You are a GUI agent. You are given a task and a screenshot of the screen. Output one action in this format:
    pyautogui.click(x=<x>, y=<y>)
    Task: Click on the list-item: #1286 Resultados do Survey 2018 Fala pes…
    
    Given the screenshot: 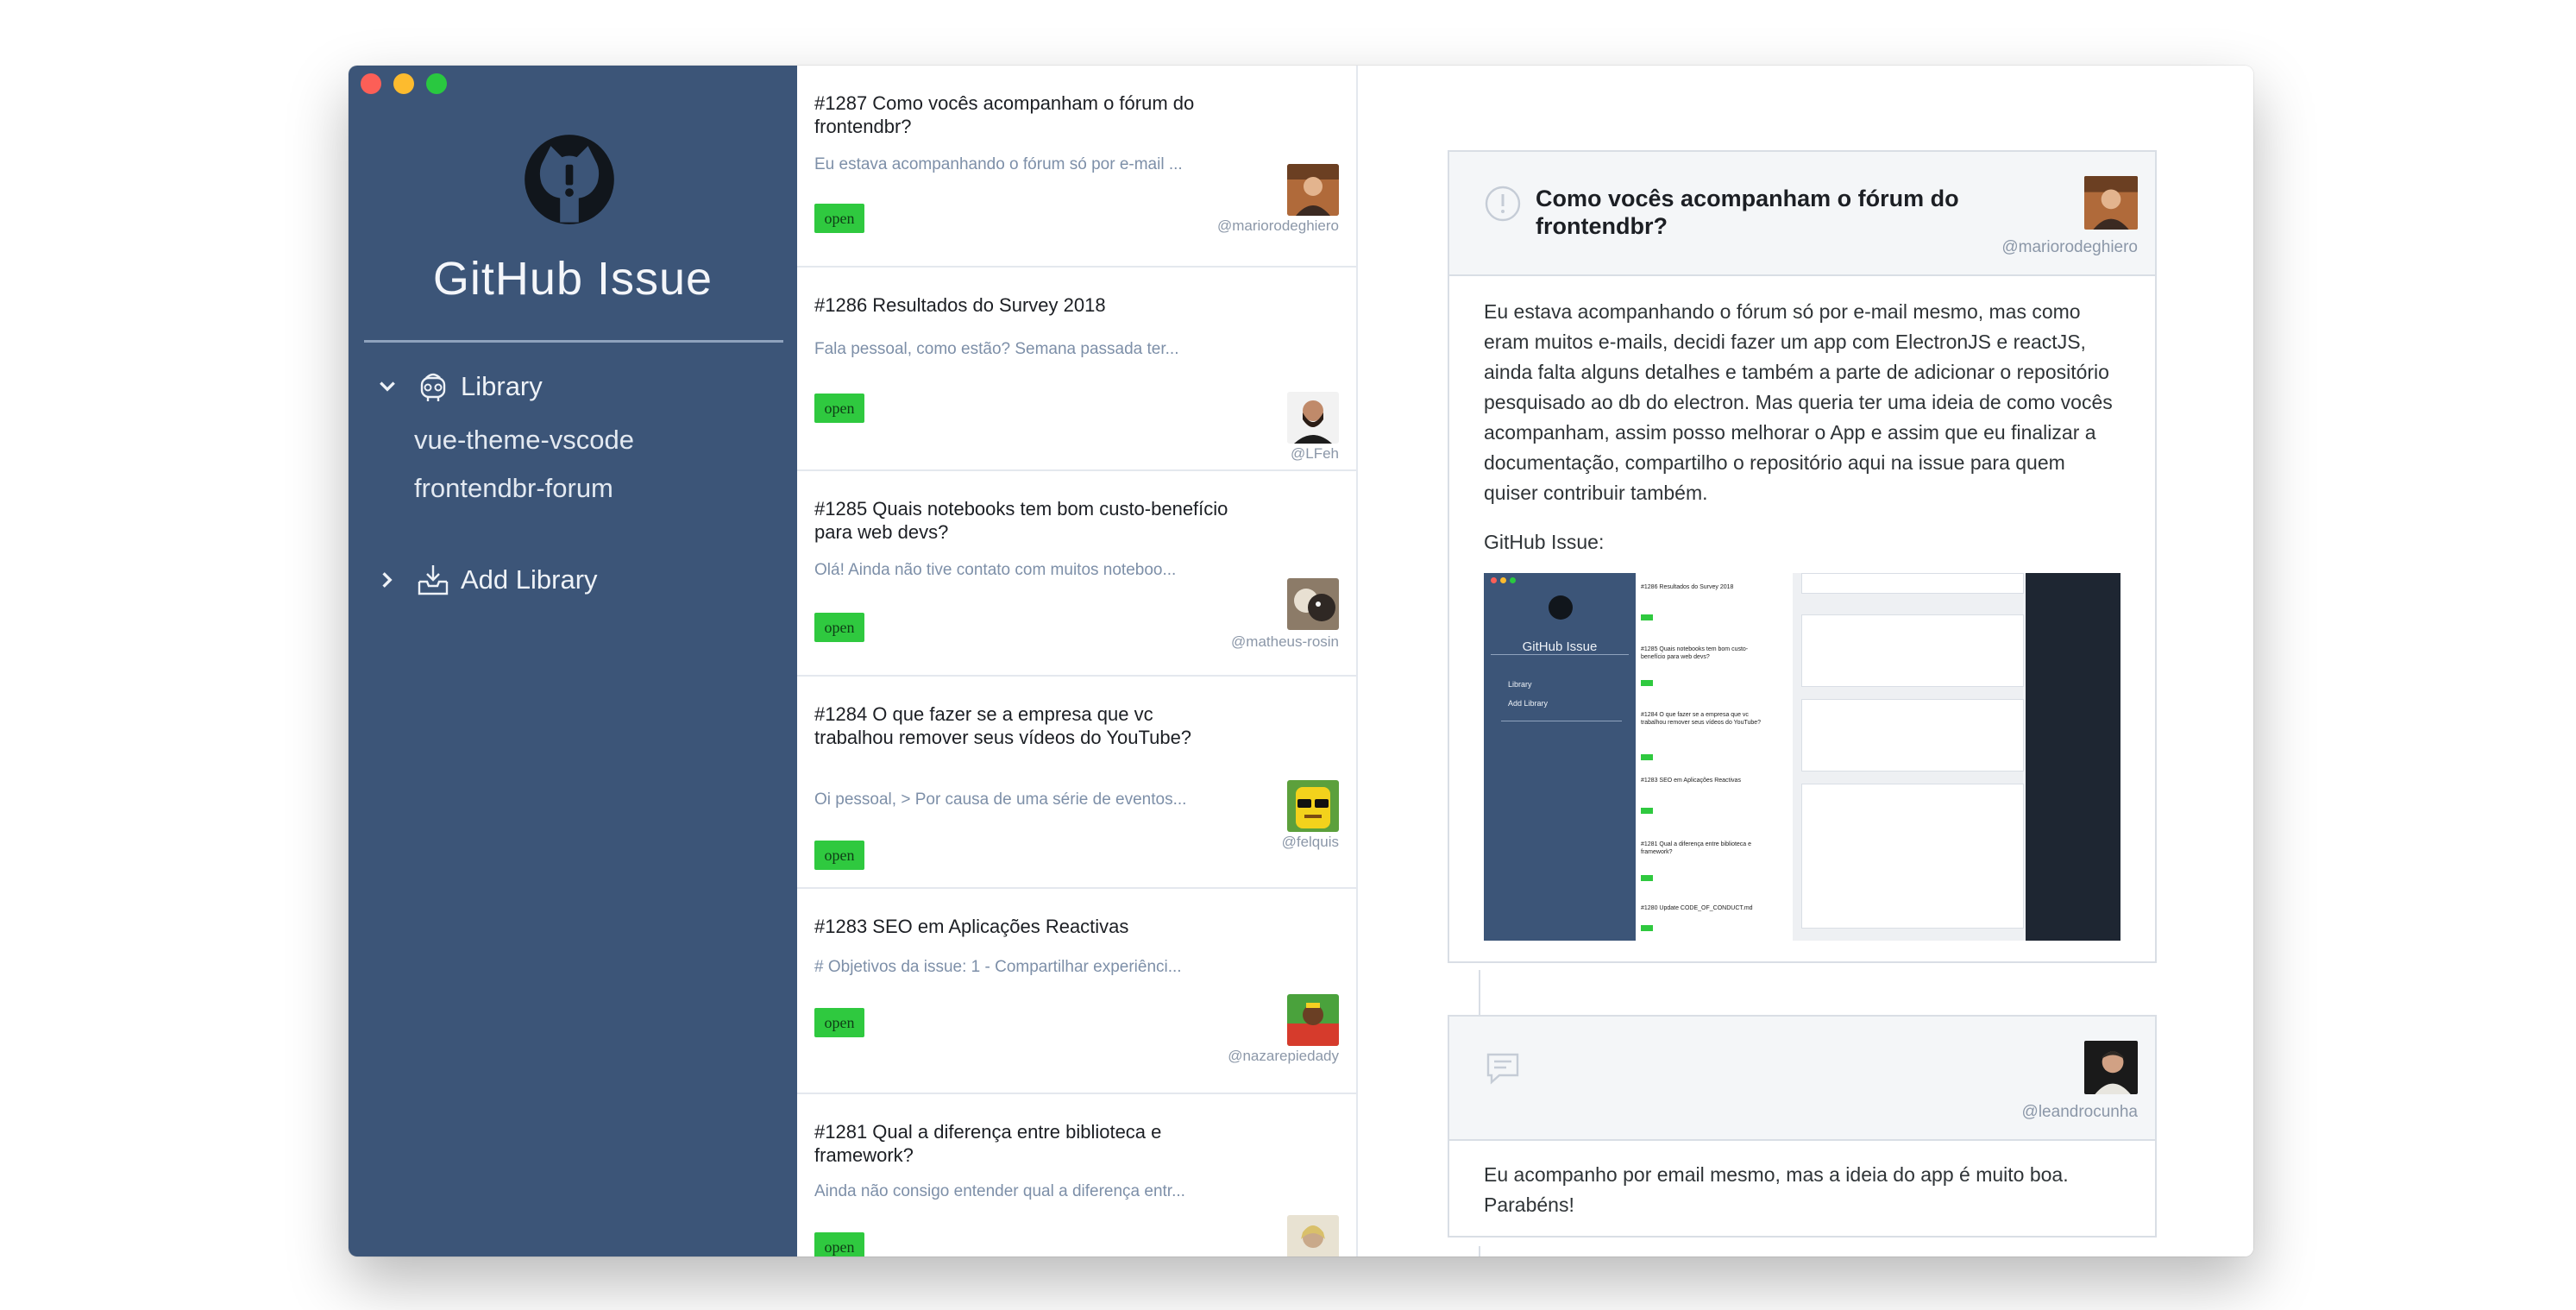 What is the action you would take?
    pyautogui.click(x=1076, y=369)
    